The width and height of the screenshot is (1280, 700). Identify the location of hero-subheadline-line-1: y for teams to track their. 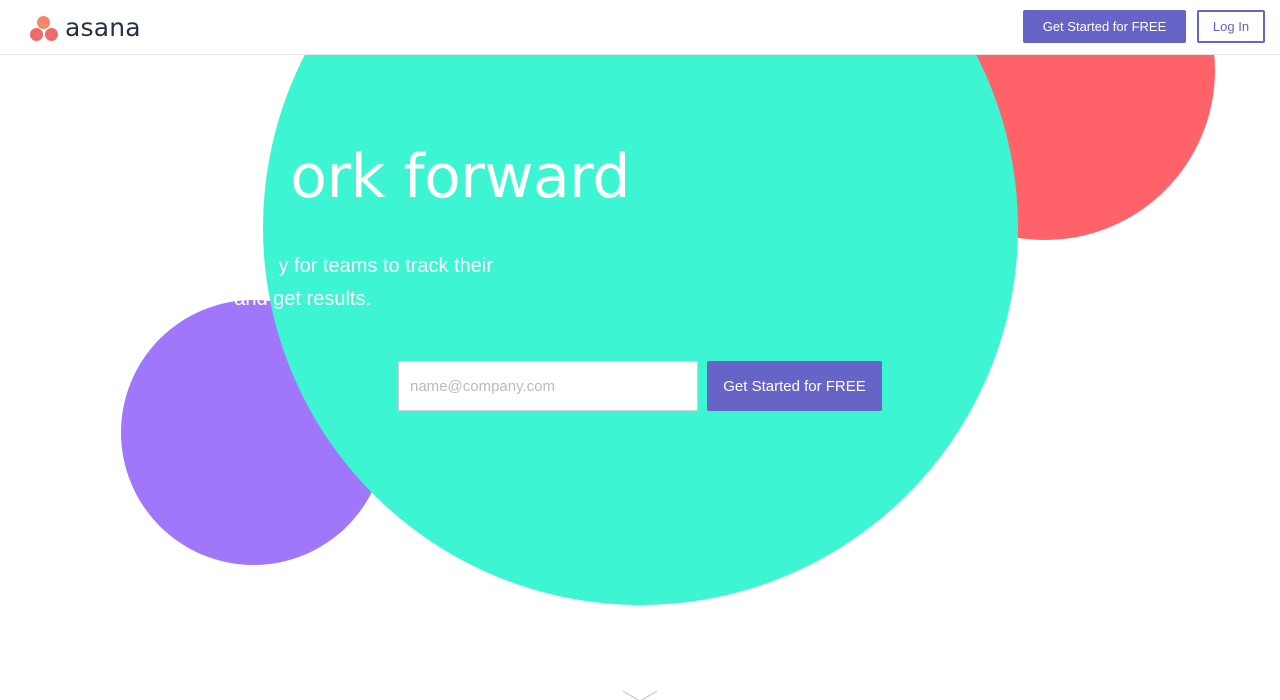
(385, 266).